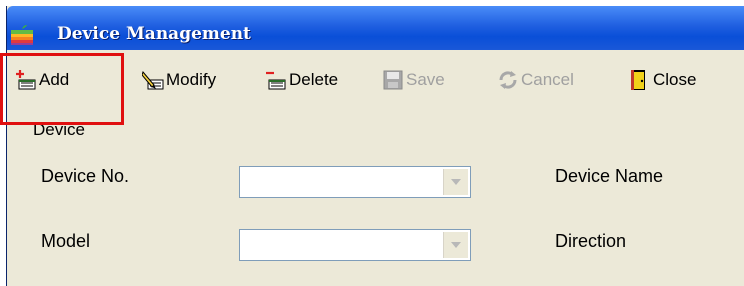 The image size is (744, 286). I want to click on save-button: Save, so click(413, 80).